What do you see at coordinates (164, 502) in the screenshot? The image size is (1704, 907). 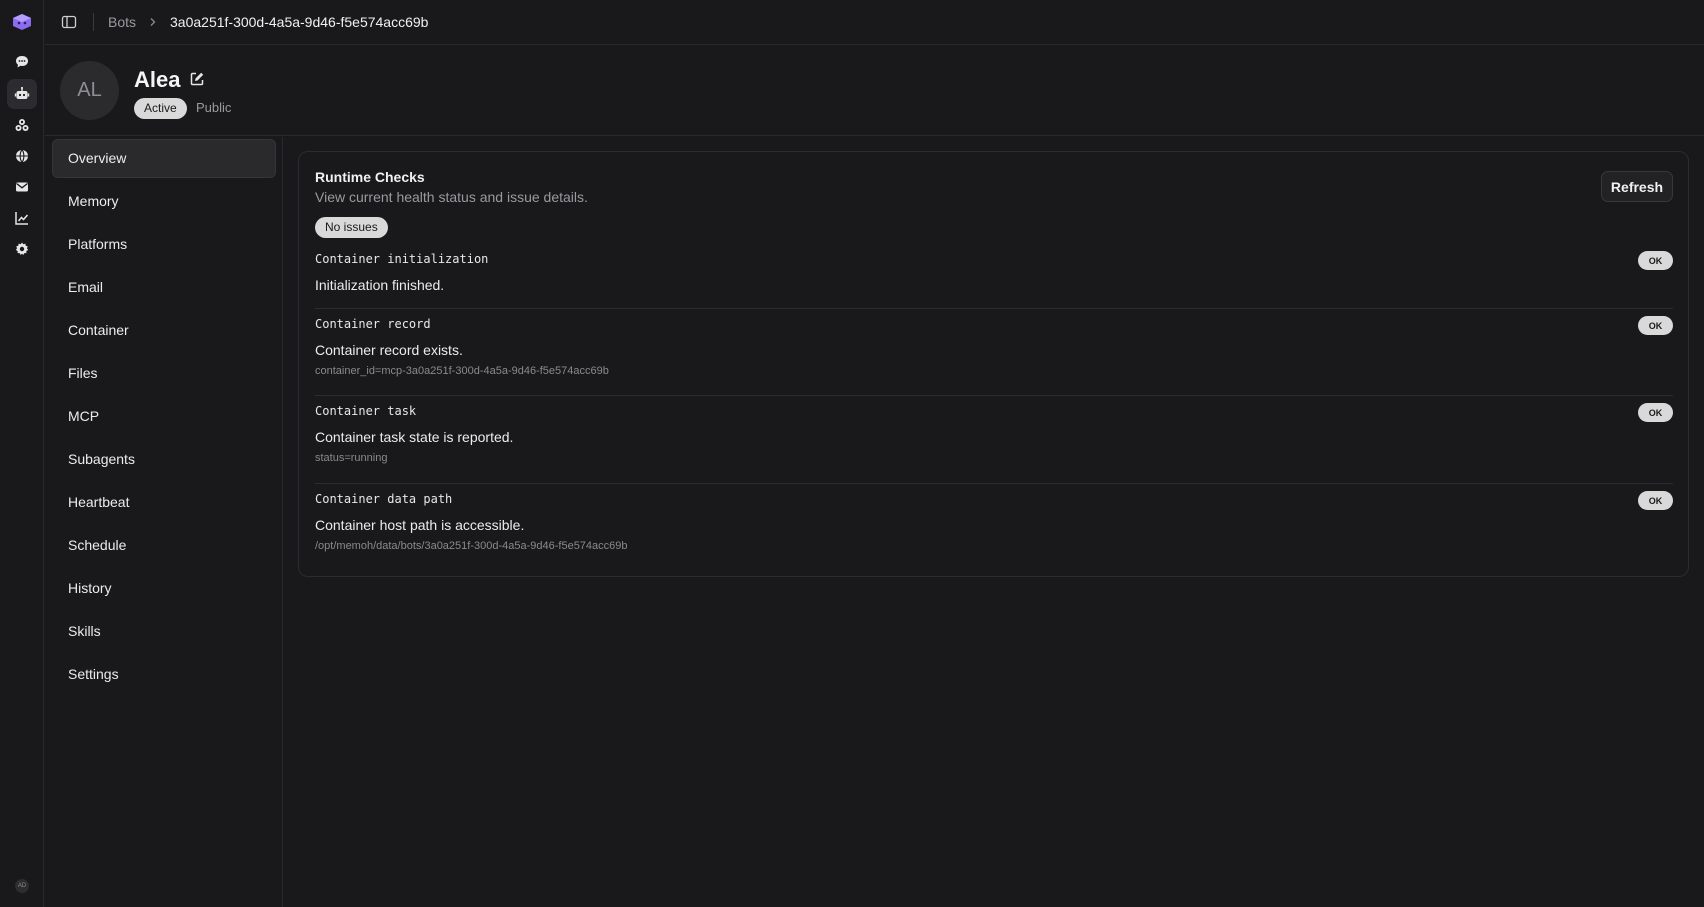 I see `nav-item-heartbeat: Heartbeat` at bounding box center [164, 502].